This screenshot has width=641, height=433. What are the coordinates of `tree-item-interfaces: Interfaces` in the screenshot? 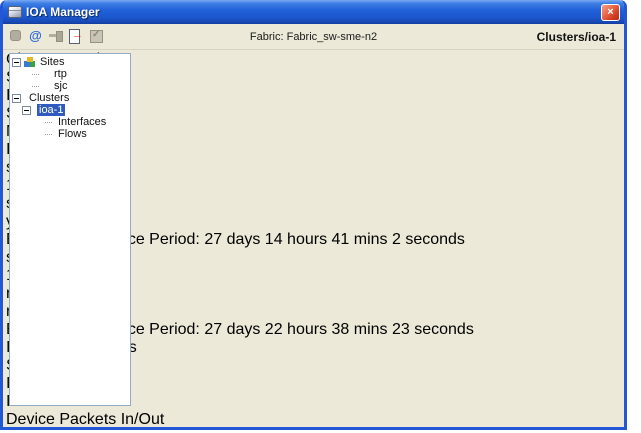 It's located at (71, 122).